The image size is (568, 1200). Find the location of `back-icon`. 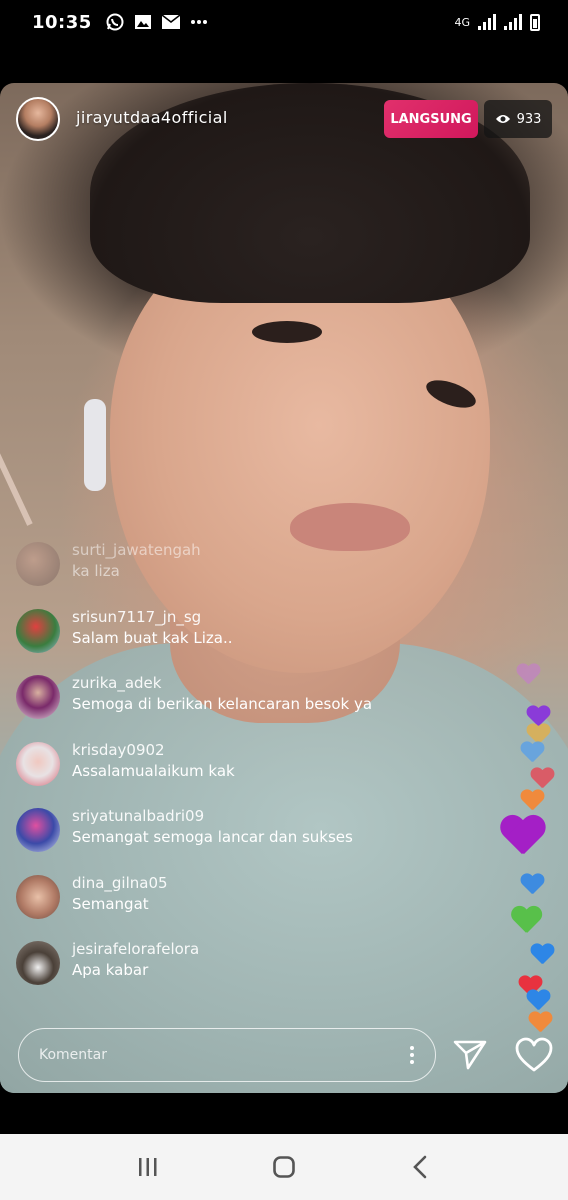

back-icon is located at coordinates (420, 1167).